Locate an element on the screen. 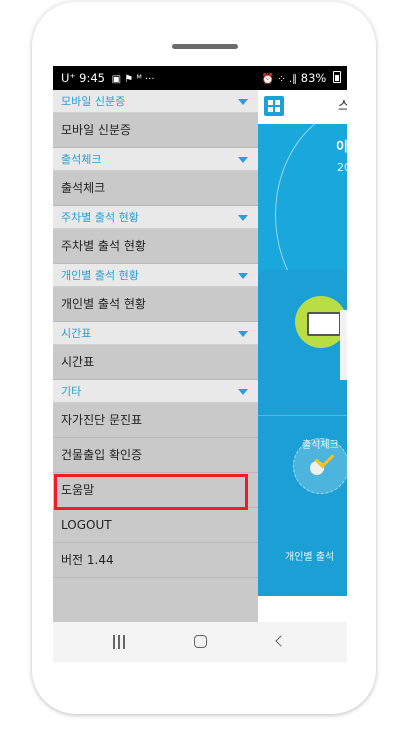 The width and height of the screenshot is (412, 746). android-nav-bar is located at coordinates (200, 642).